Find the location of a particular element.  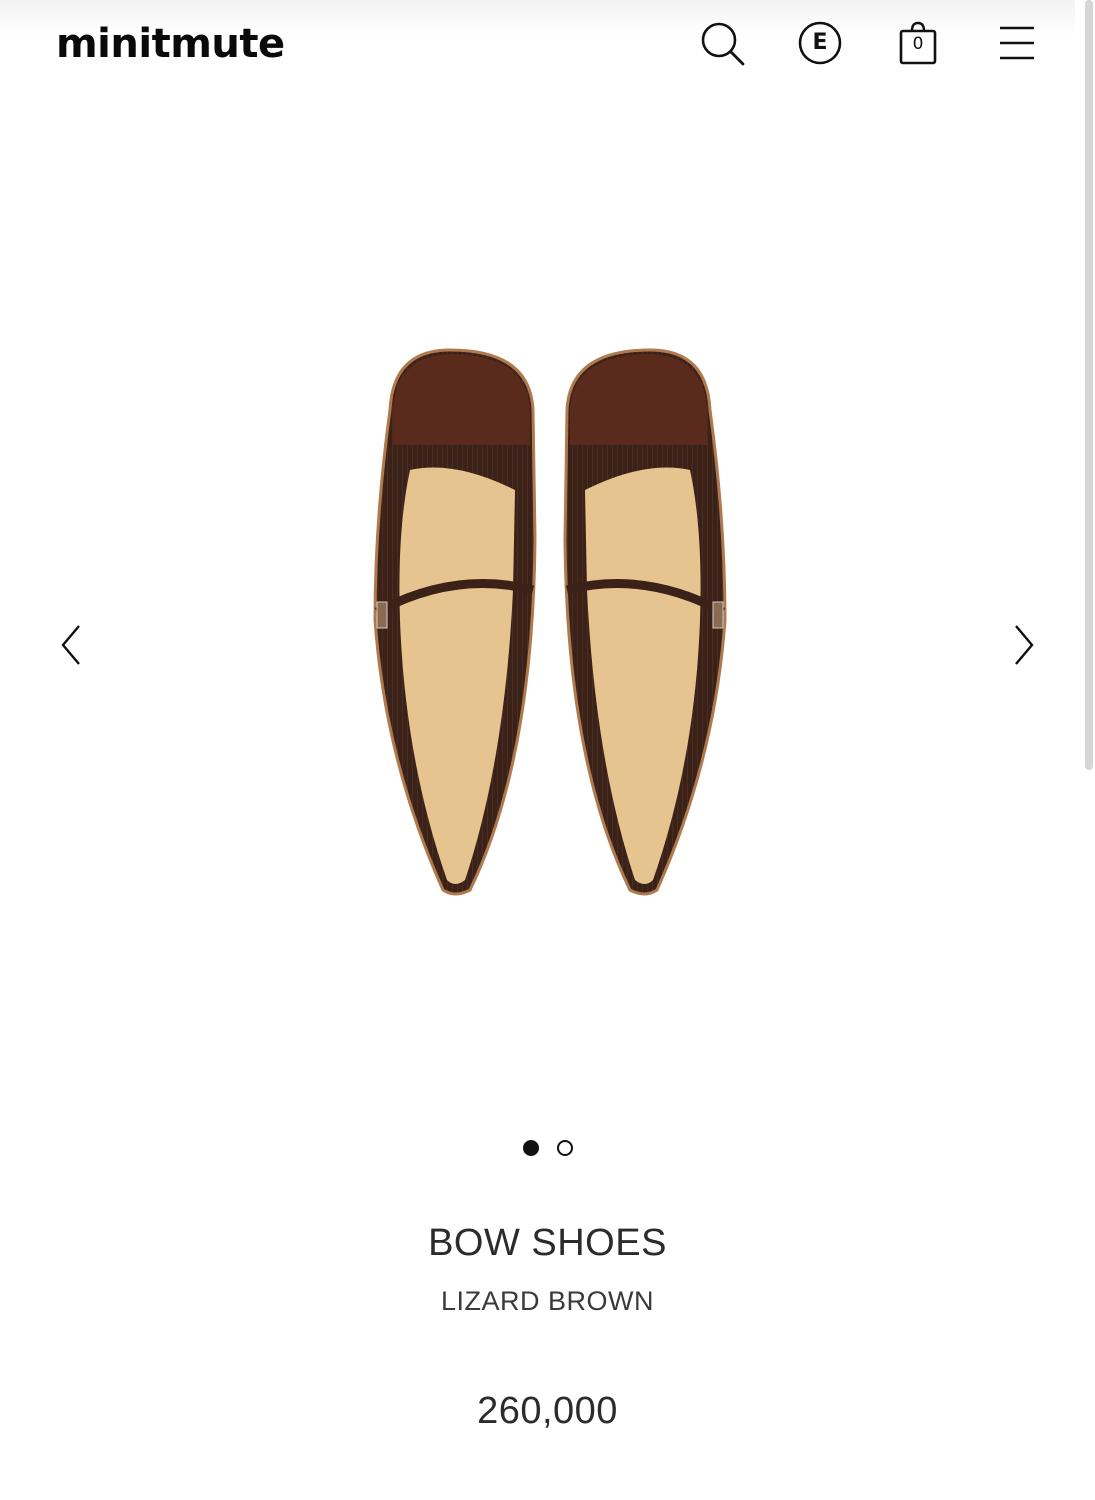

product-image is located at coordinates (550, 622).